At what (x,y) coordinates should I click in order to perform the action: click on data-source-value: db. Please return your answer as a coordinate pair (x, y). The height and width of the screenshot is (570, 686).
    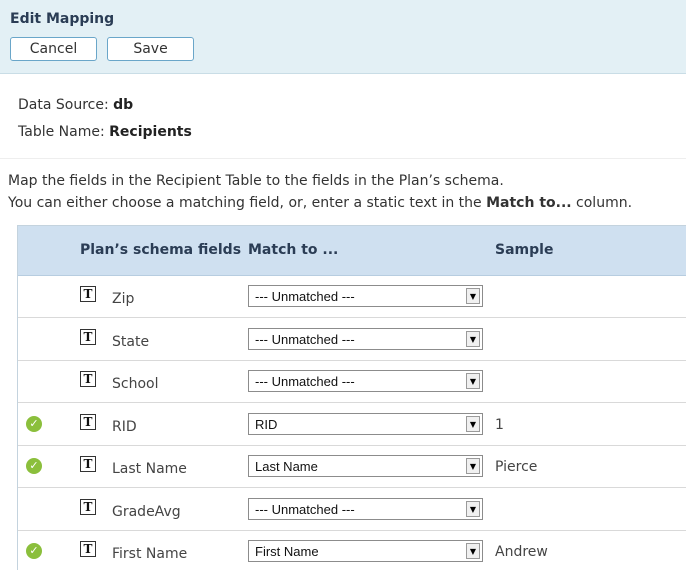
    Looking at the image, I should click on (123, 105).